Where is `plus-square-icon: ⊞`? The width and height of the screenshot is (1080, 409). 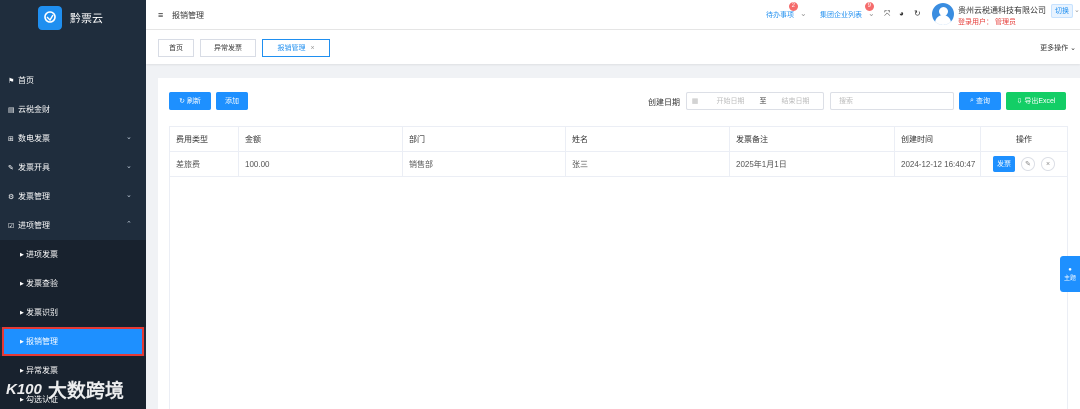 plus-square-icon: ⊞ is located at coordinates (11, 139).